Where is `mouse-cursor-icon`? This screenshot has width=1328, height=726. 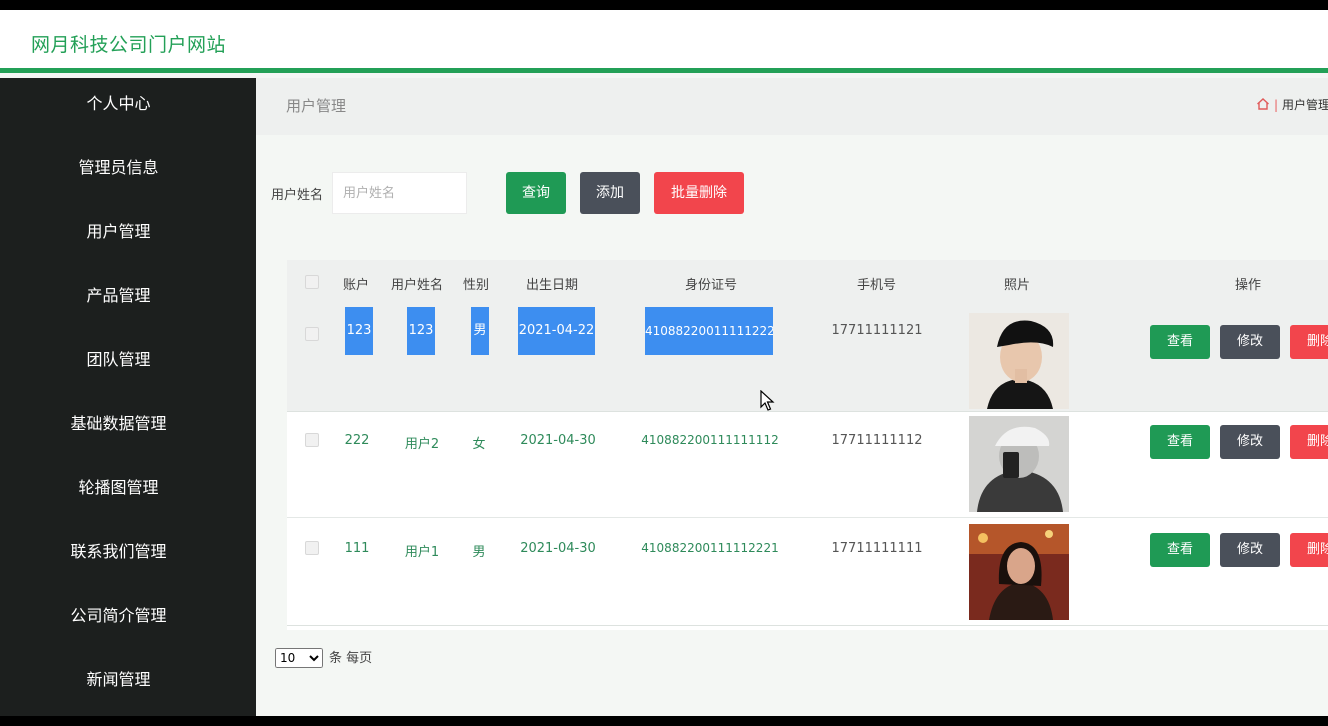
mouse-cursor-icon is located at coordinates (767, 400).